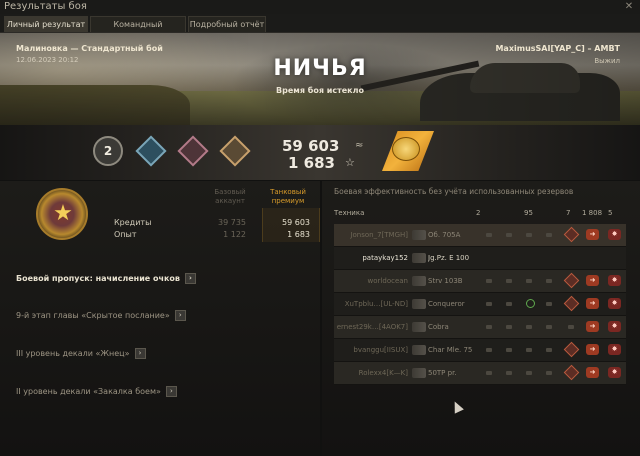  What do you see at coordinates (232, 222) in the screenshot?
I see `credits-basic: 39 735` at bounding box center [232, 222].